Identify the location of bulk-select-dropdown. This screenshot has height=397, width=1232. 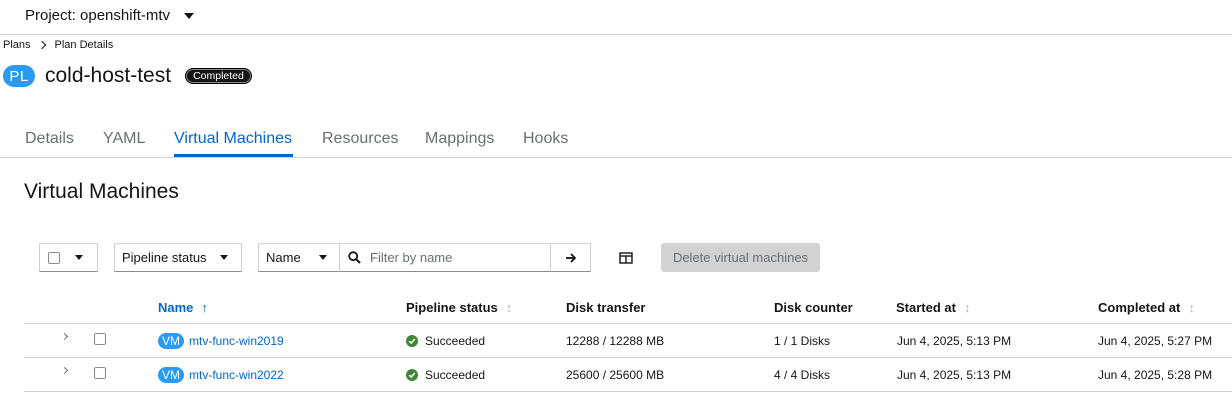
(68, 257).